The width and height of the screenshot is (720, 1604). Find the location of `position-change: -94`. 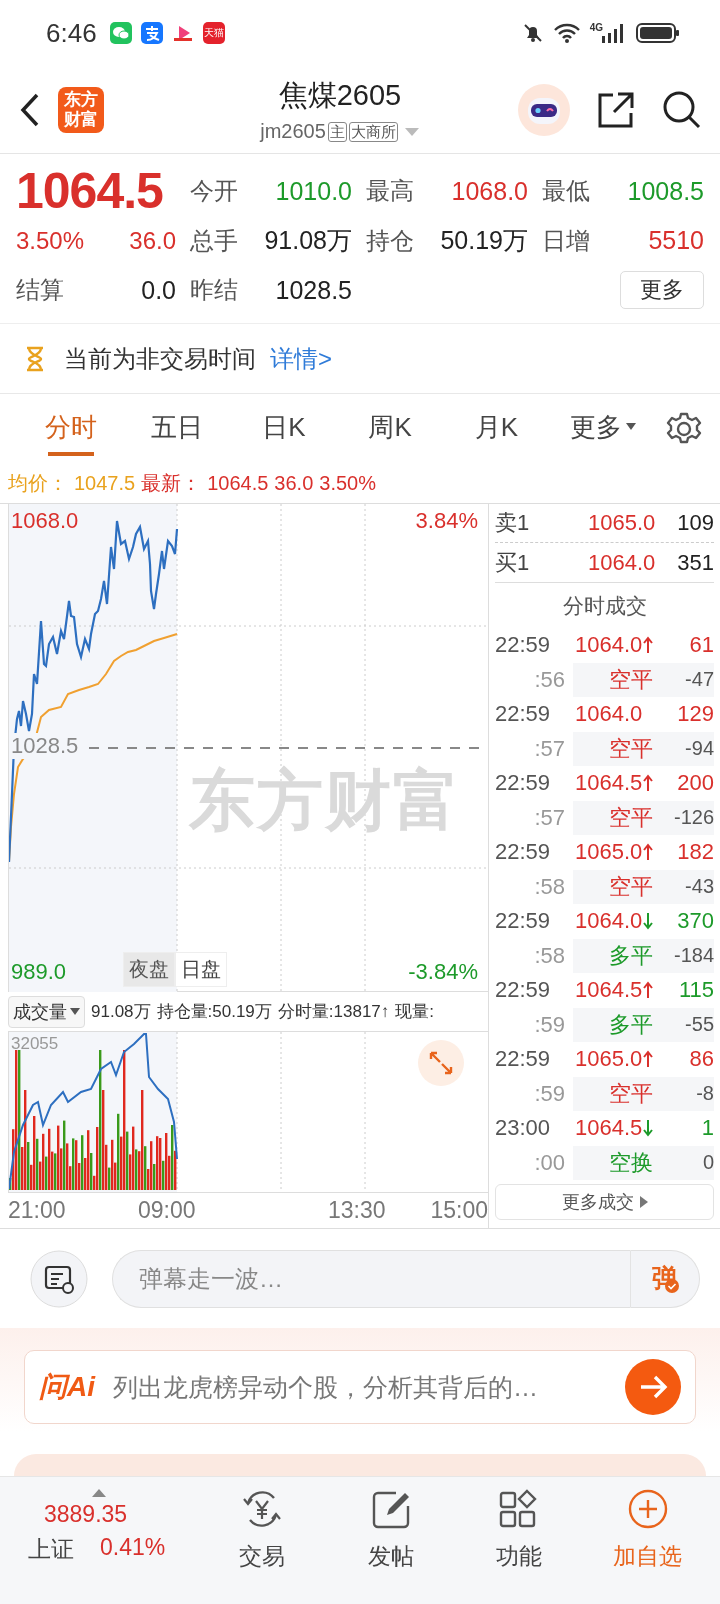

position-change: -94 is located at coordinates (699, 749).